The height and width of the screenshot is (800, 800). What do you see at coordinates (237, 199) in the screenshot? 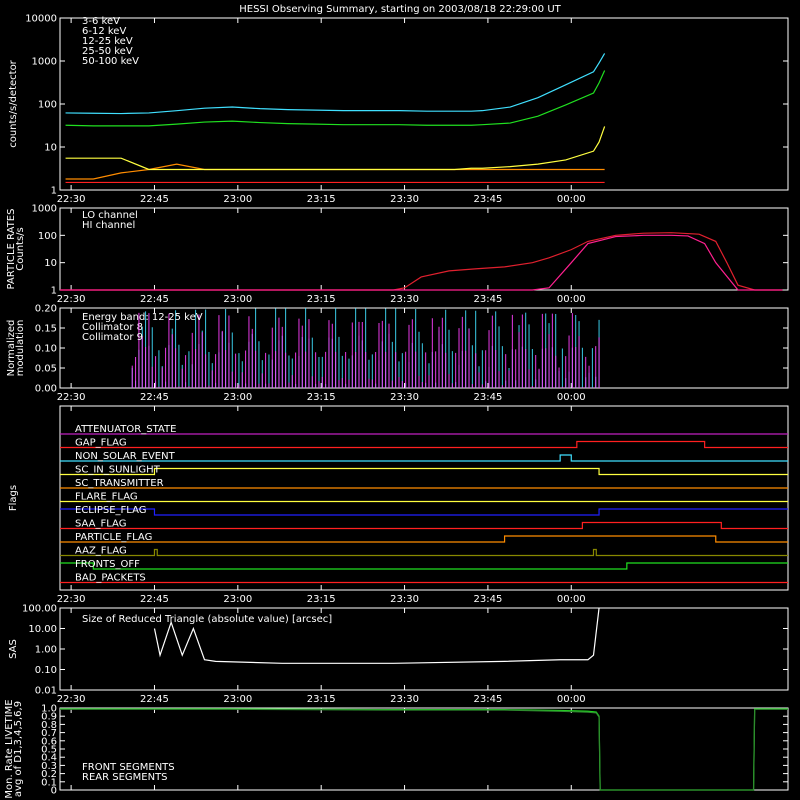
I see `counts-xtick-label: 23:00` at bounding box center [237, 199].